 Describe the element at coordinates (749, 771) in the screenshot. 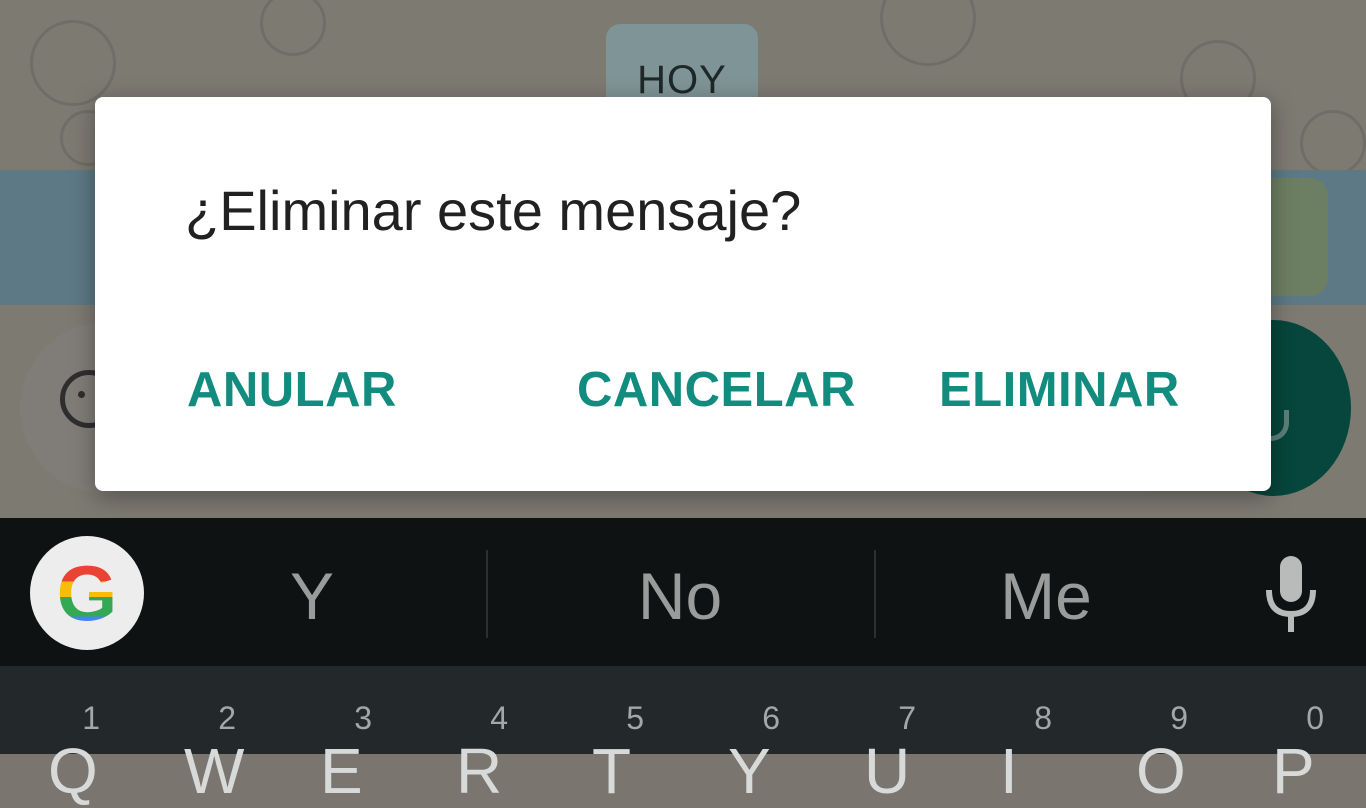

I see `key-letter: Y` at that location.